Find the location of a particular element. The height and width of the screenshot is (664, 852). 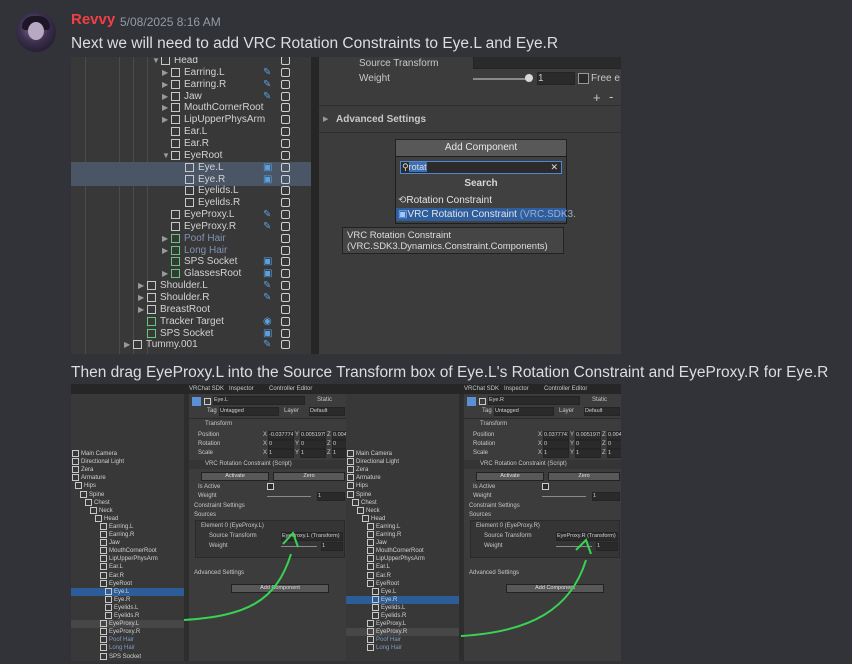

panel-splitter is located at coordinates (315, 205).